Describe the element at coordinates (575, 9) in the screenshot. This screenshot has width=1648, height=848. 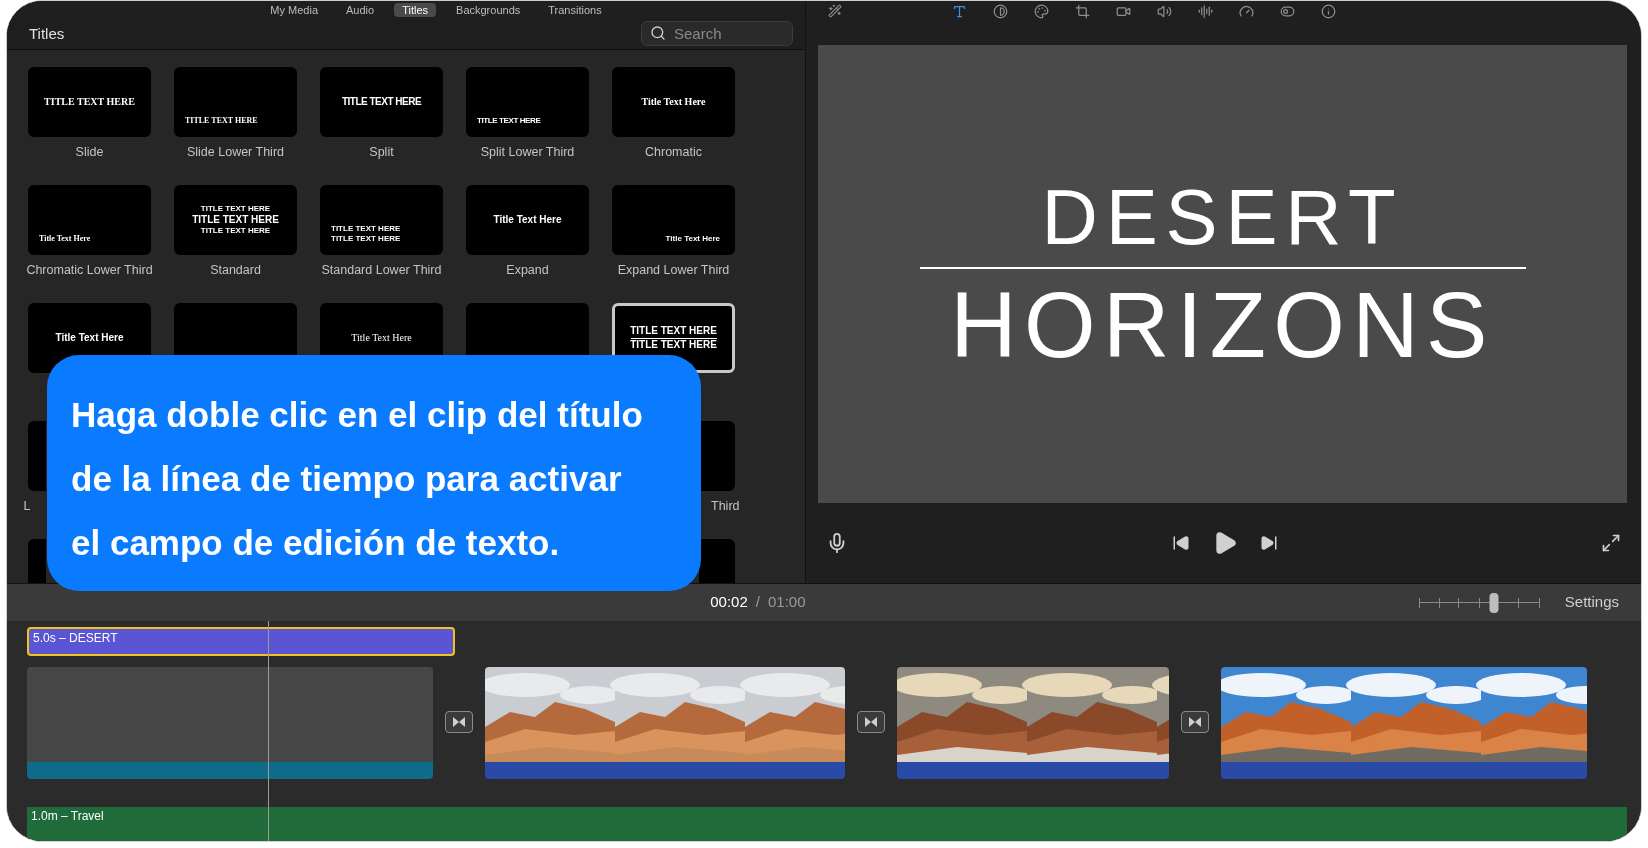
I see `browser-tab: Transitions` at that location.